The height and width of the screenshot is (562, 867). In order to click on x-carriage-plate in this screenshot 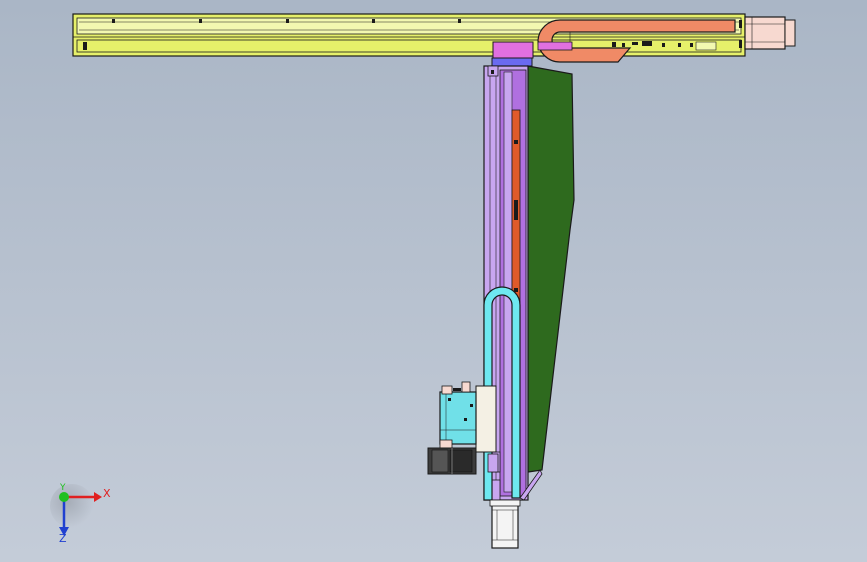, I will do `click(513, 50)`.